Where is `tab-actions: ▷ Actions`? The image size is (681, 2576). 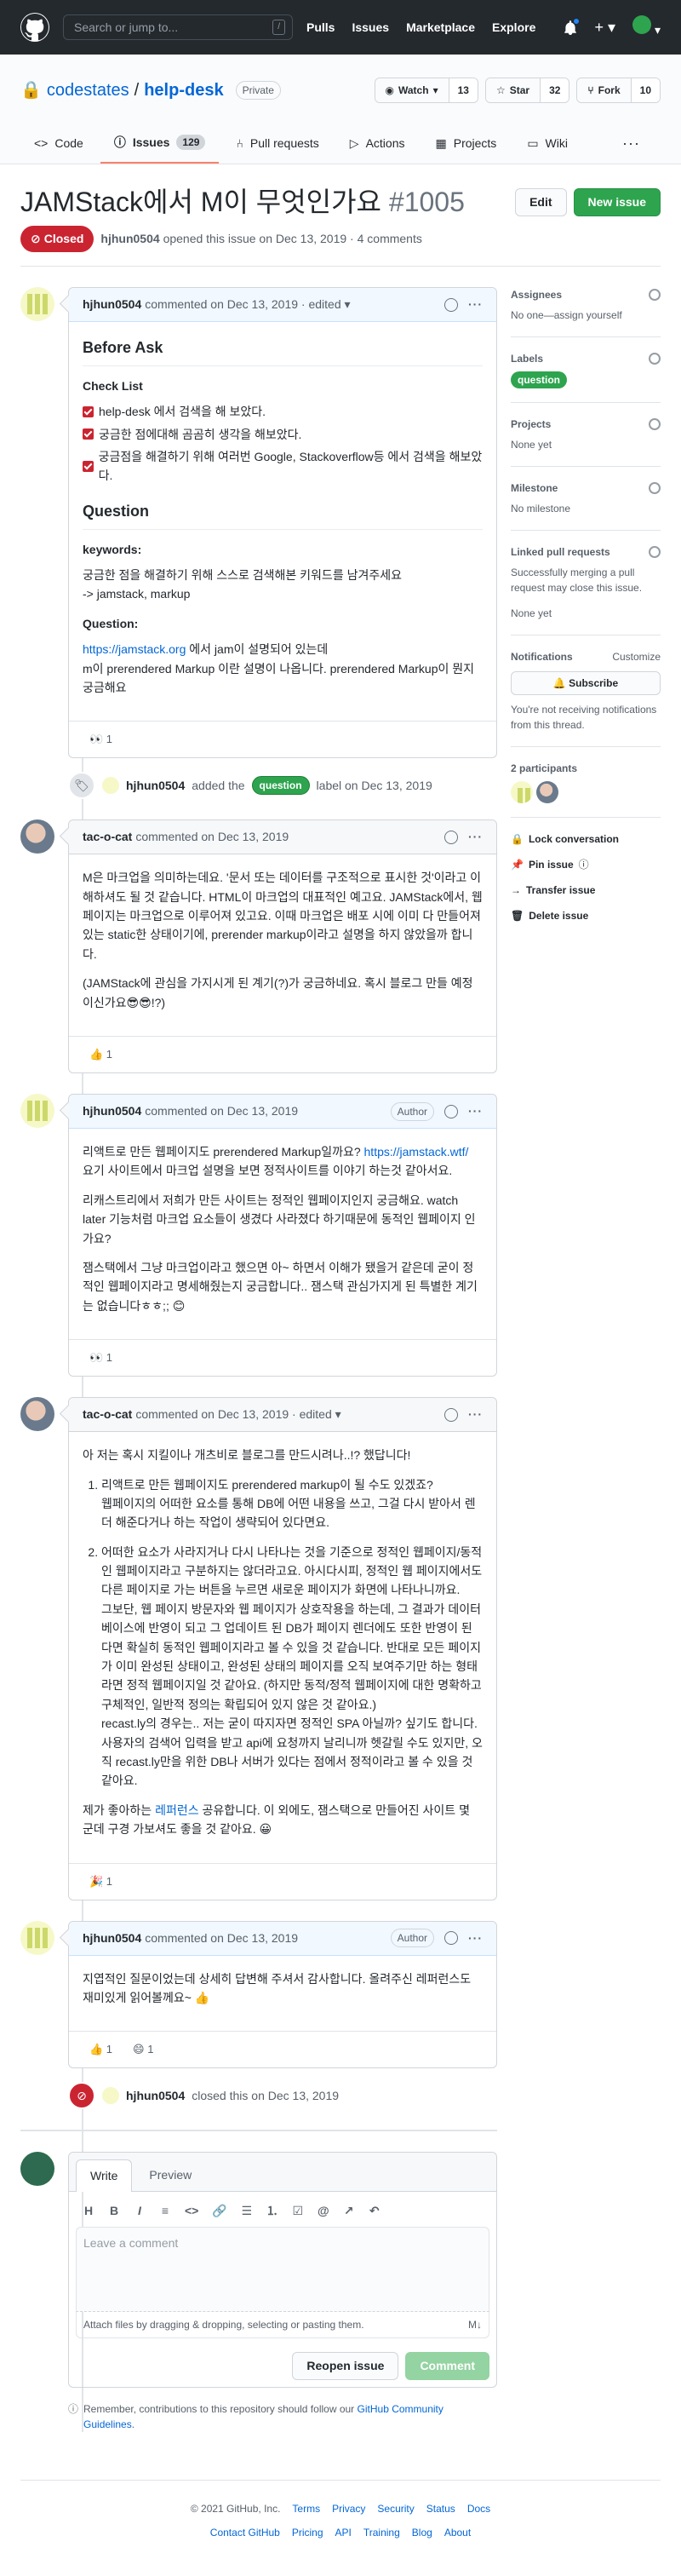
tab-actions: ▷ Actions is located at coordinates (377, 143).